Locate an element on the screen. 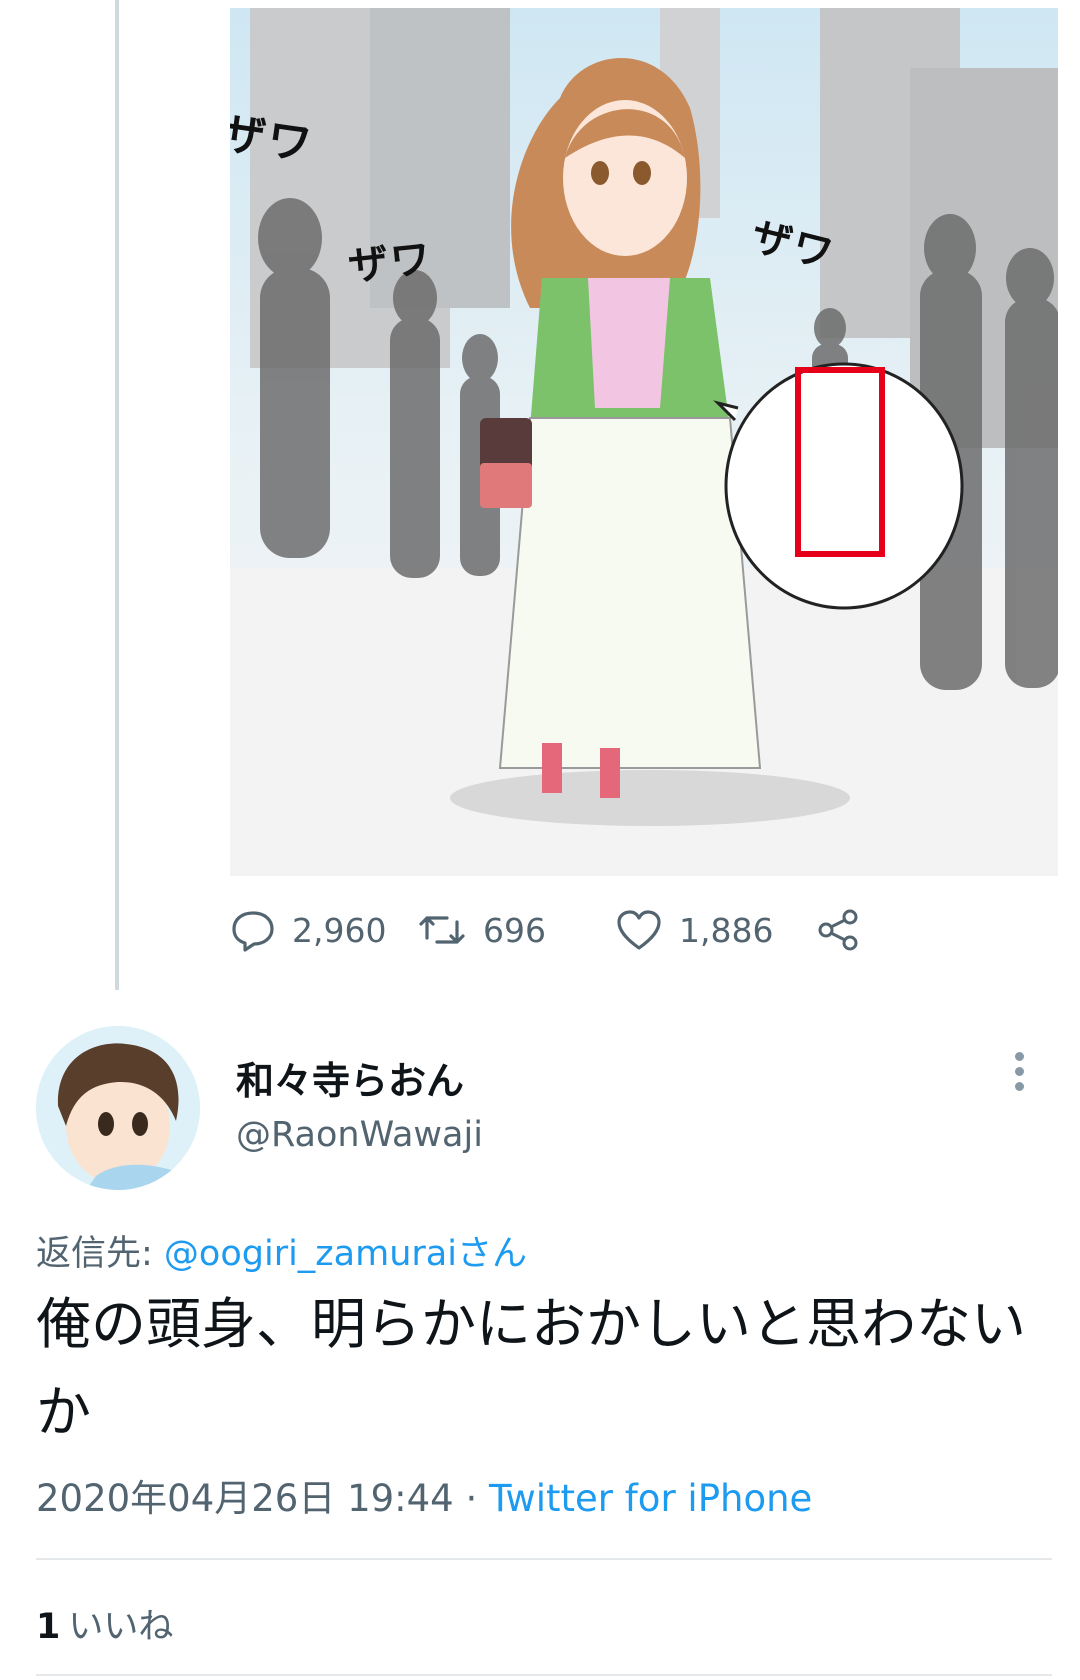 This screenshot has width=1080, height=1680. reply-to-link: @oogiri_zamuraiさん is located at coordinates (345, 1254).